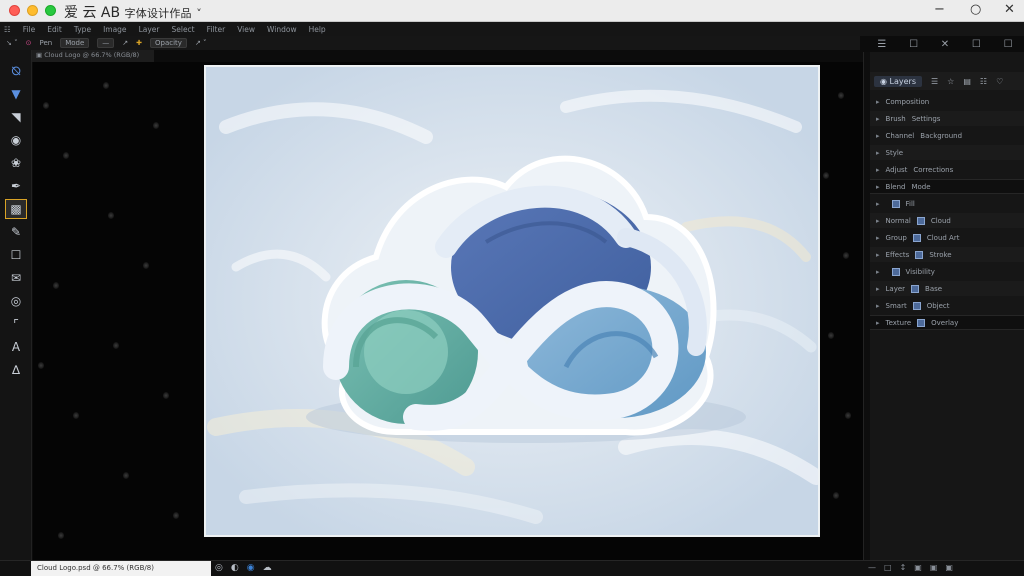 The image size is (1024, 576). What do you see at coordinates (947, 322) in the screenshot?
I see `layer-row: ▸ Texture Overlay` at bounding box center [947, 322].